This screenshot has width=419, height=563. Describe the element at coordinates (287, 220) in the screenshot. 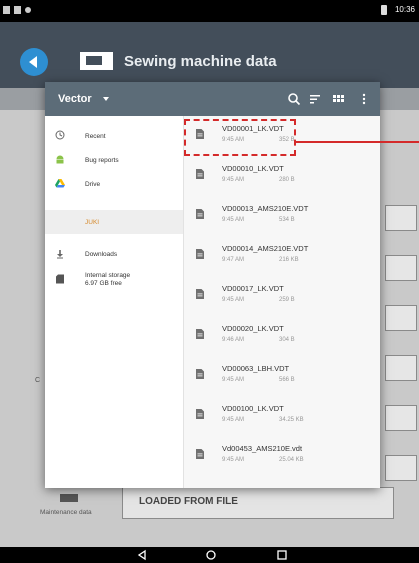

I see `file-size: 534 B` at that location.